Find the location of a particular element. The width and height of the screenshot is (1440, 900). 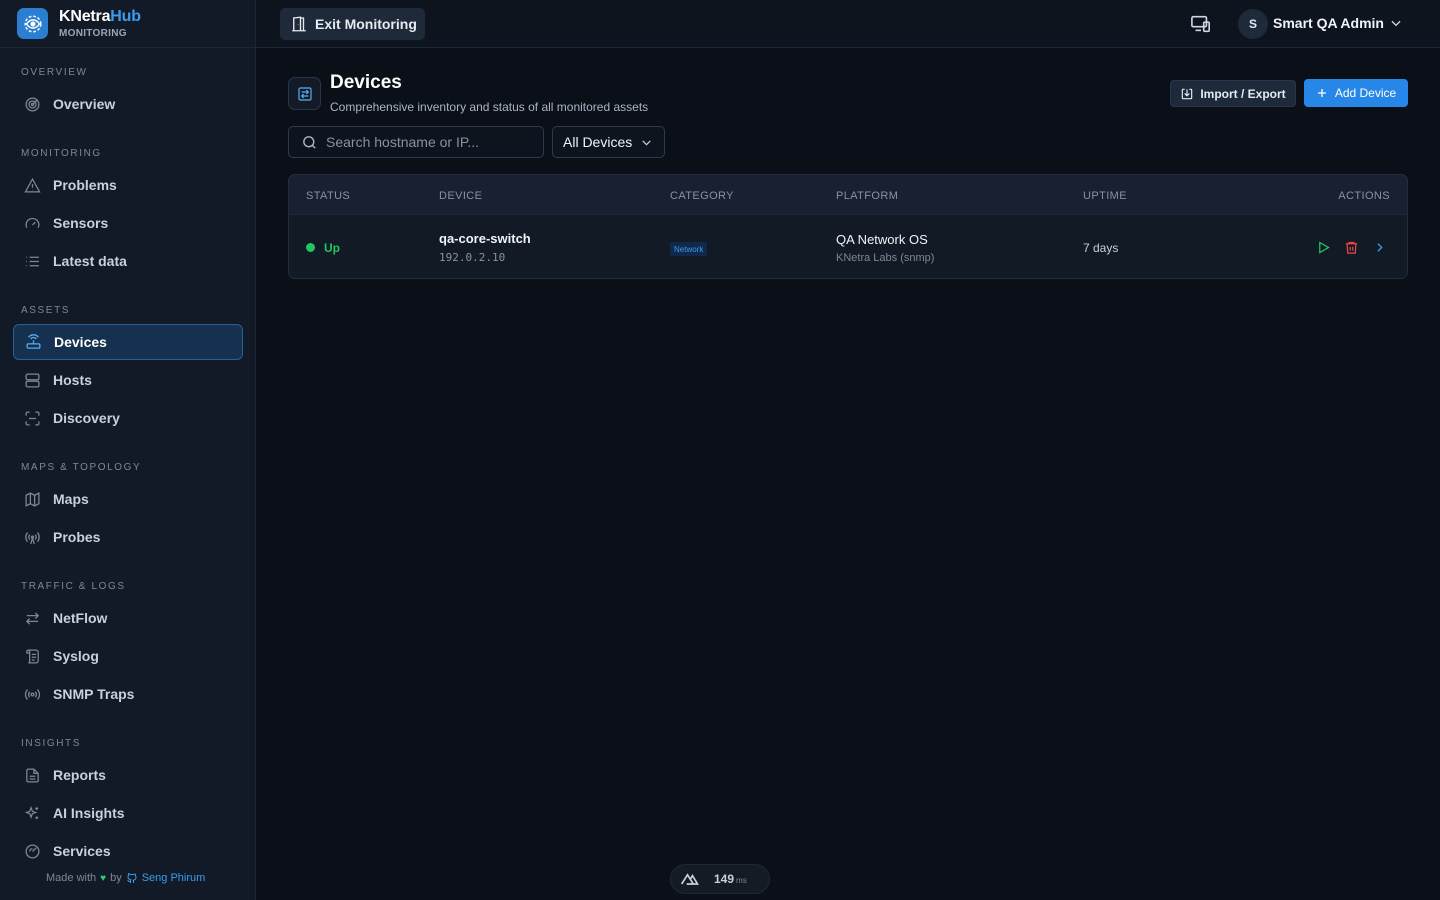

device-ip: 192.0.2.10 is located at coordinates (472, 257).